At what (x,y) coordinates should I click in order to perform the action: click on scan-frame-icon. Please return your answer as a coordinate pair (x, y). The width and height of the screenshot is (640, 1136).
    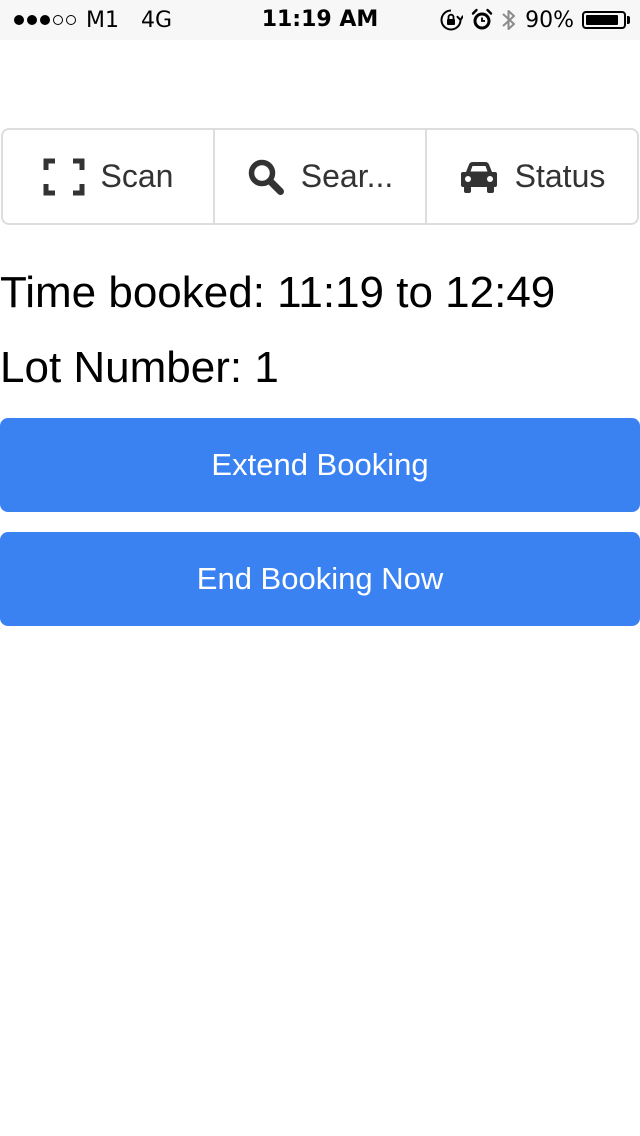
    Looking at the image, I should click on (64, 176).